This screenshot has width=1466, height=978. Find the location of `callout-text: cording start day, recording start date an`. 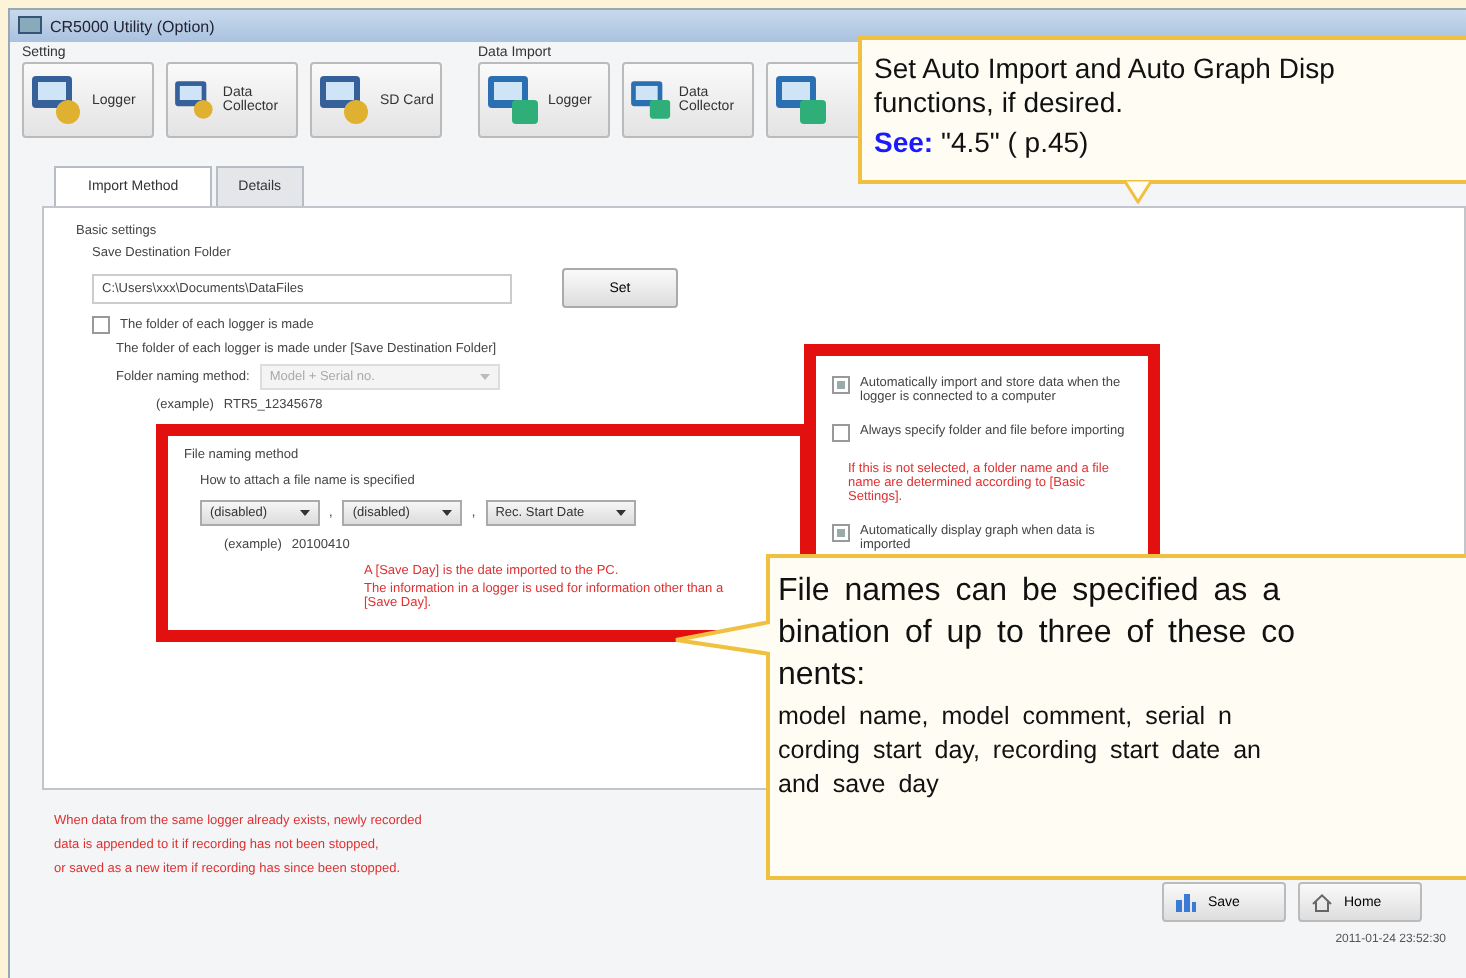

callout-text: cording start day, recording start date an is located at coordinates (1019, 751).